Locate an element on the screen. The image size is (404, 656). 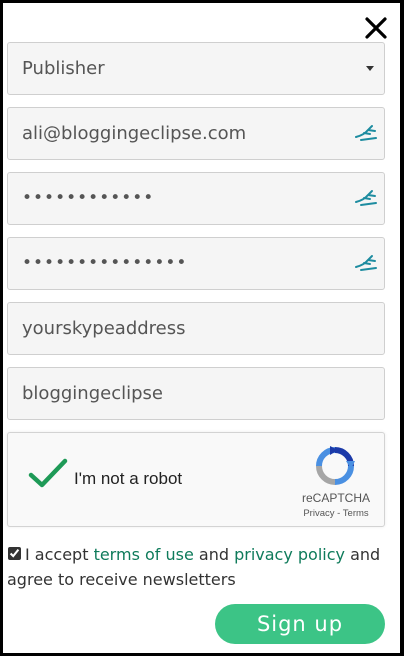
confirm-password-value: ••••••••••••••• is located at coordinates (105, 263).